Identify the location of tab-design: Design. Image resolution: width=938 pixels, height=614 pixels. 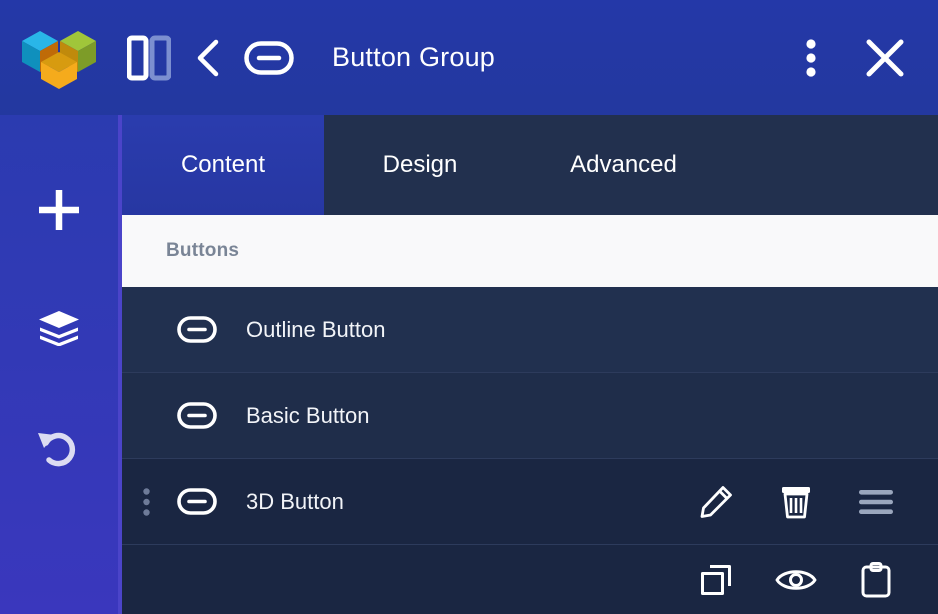
(420, 165).